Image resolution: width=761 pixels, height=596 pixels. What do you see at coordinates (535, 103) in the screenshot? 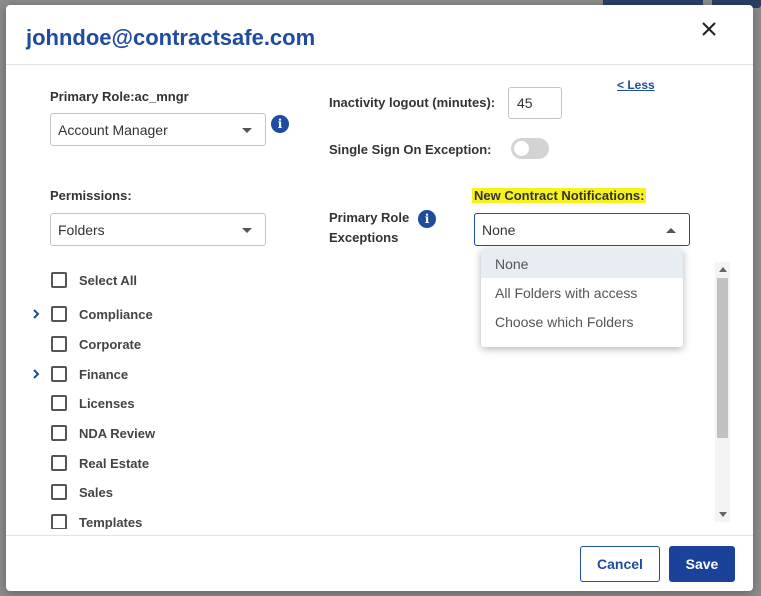
I see `inactivity-input: 45` at bounding box center [535, 103].